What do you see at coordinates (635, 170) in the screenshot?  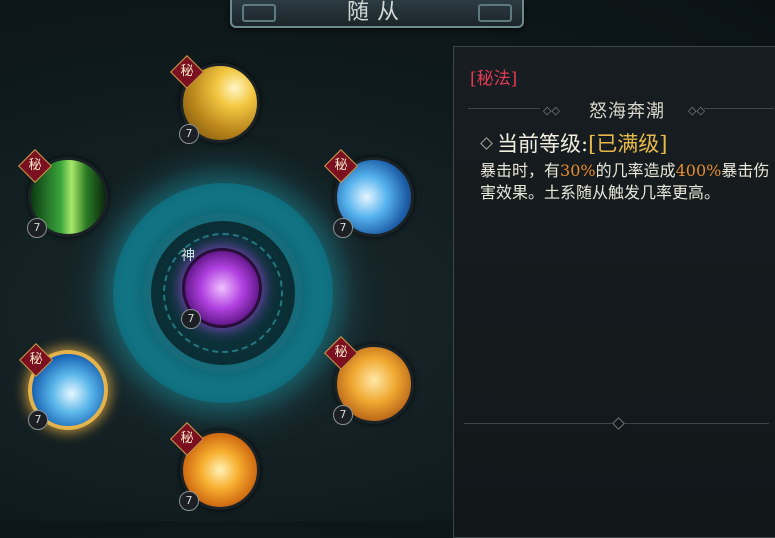 I see `desc-text: 的几率造成` at bounding box center [635, 170].